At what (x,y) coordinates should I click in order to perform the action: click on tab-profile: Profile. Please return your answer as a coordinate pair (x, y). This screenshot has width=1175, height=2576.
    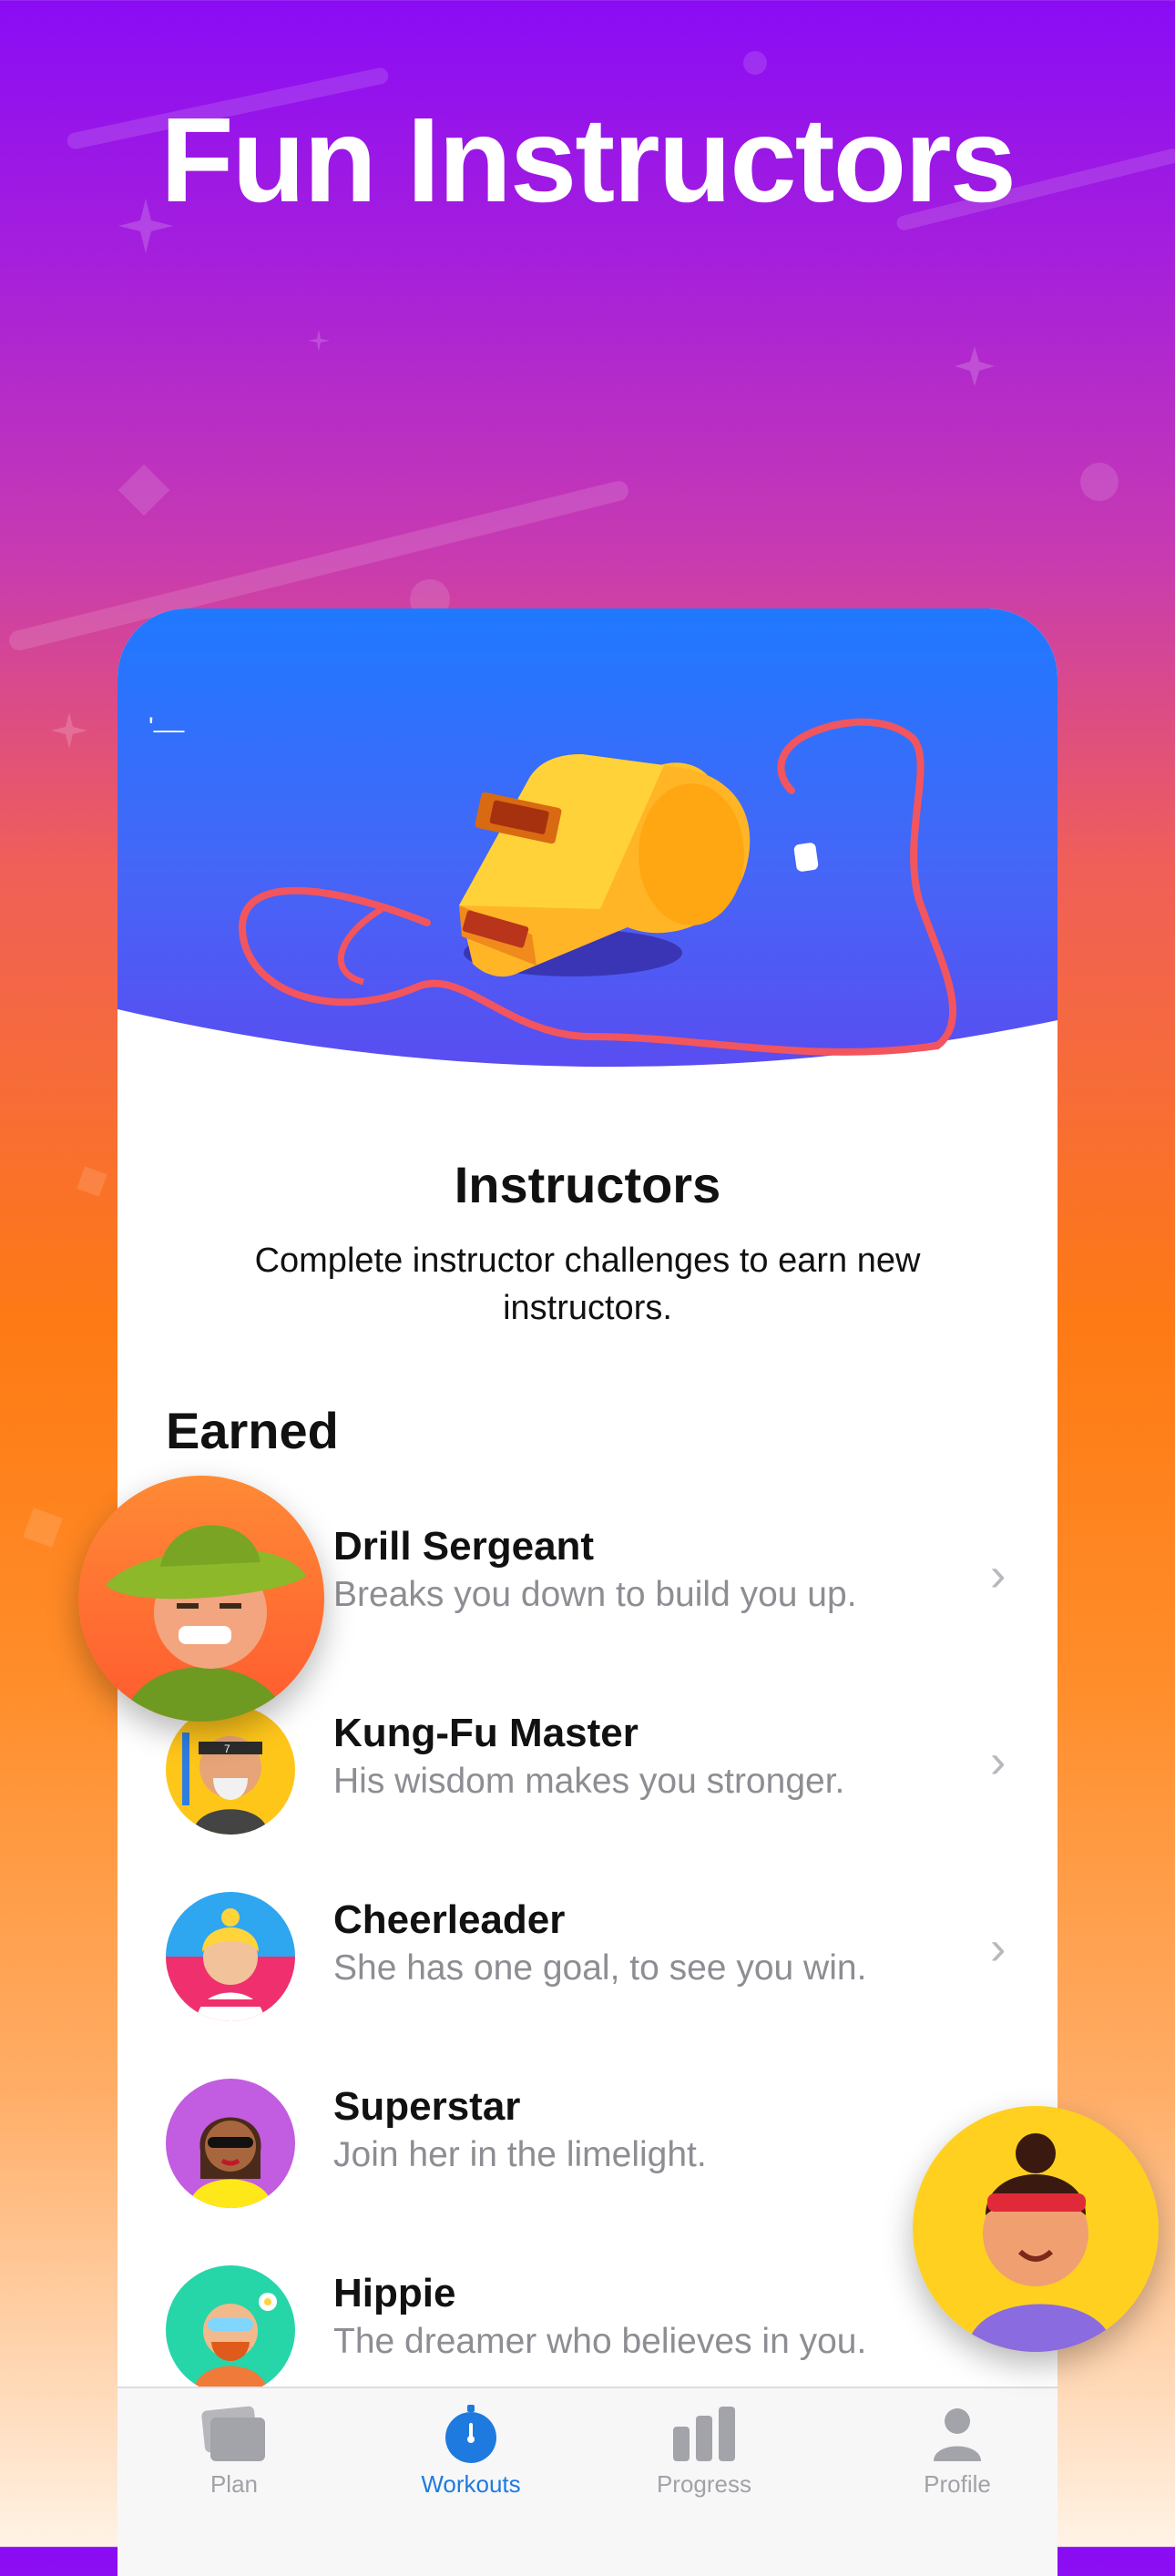
    Looking at the image, I should click on (957, 2452).